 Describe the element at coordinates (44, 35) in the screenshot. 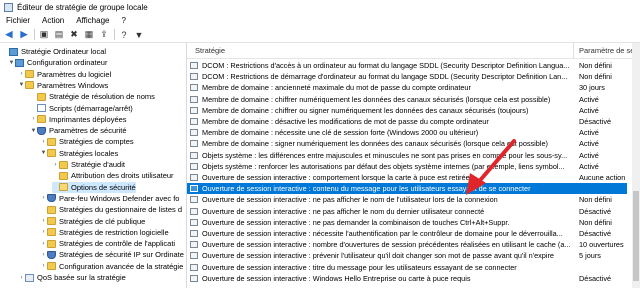

I see `up-folder-icon: ▣` at that location.